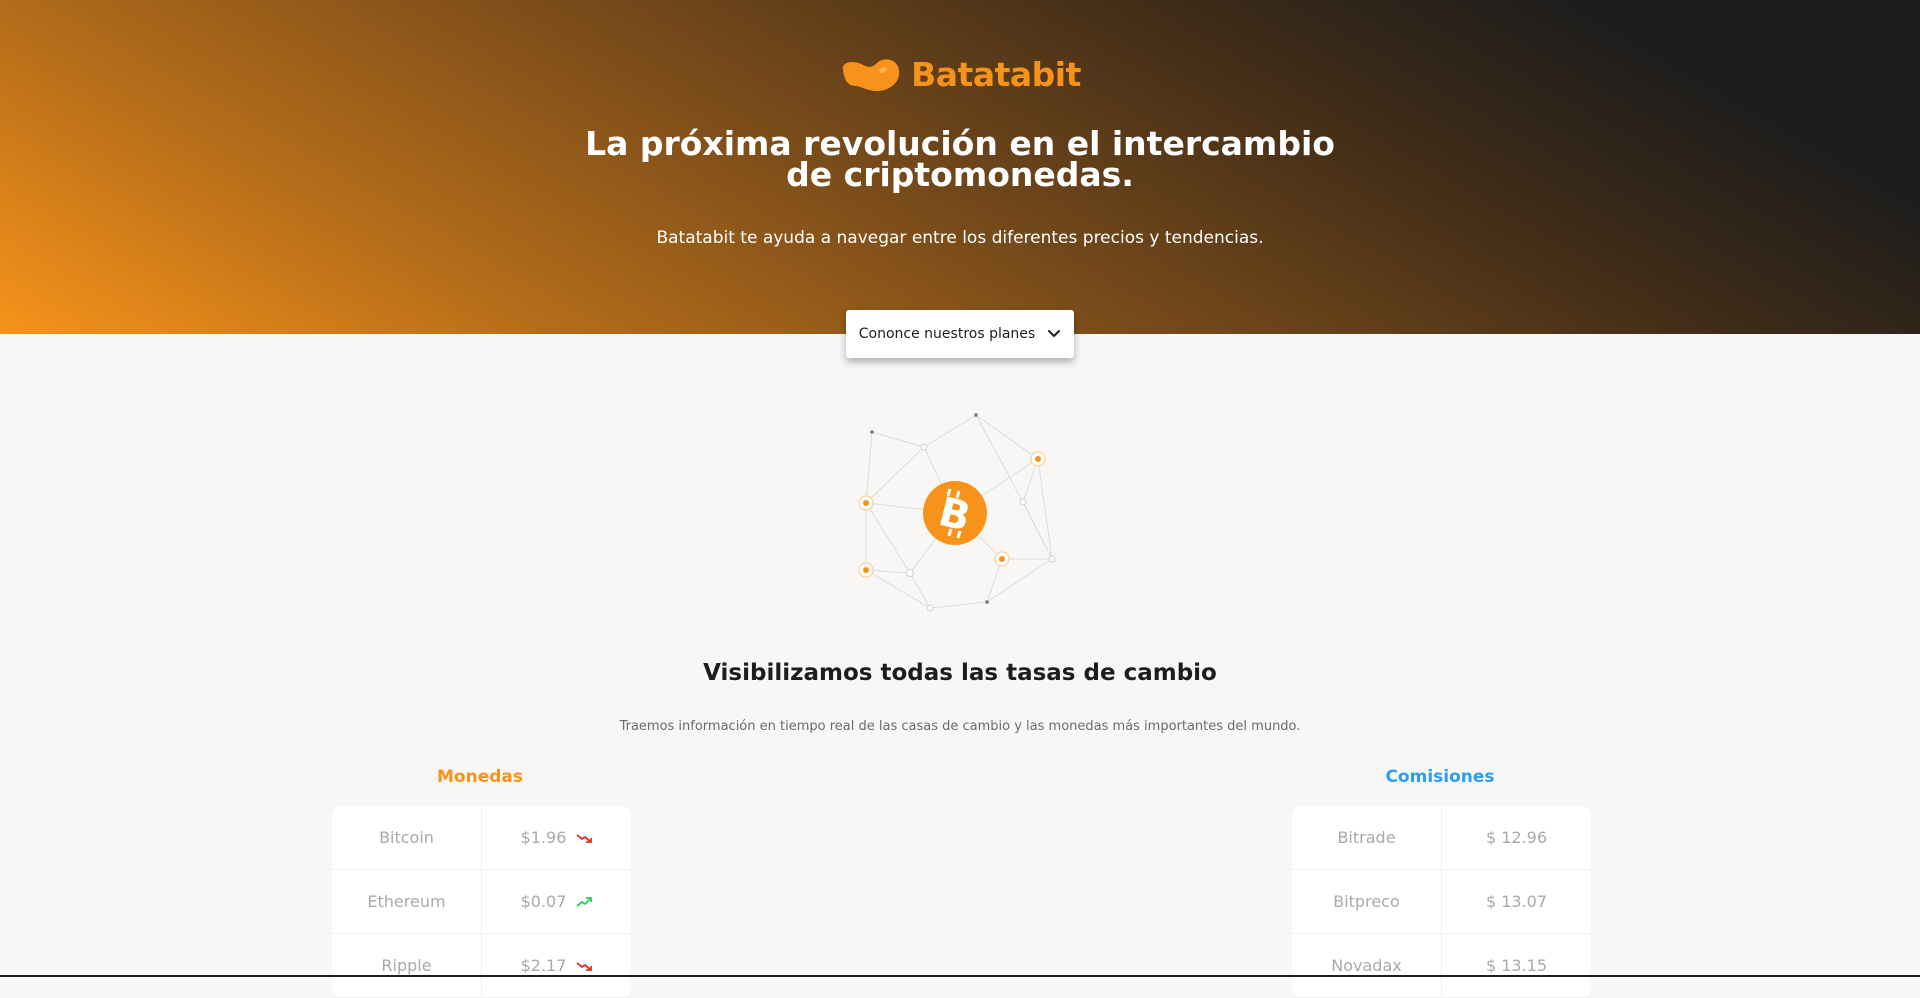 This screenshot has height=998, width=1920. What do you see at coordinates (543, 965) in the screenshot?
I see `coin-price: $2.17` at bounding box center [543, 965].